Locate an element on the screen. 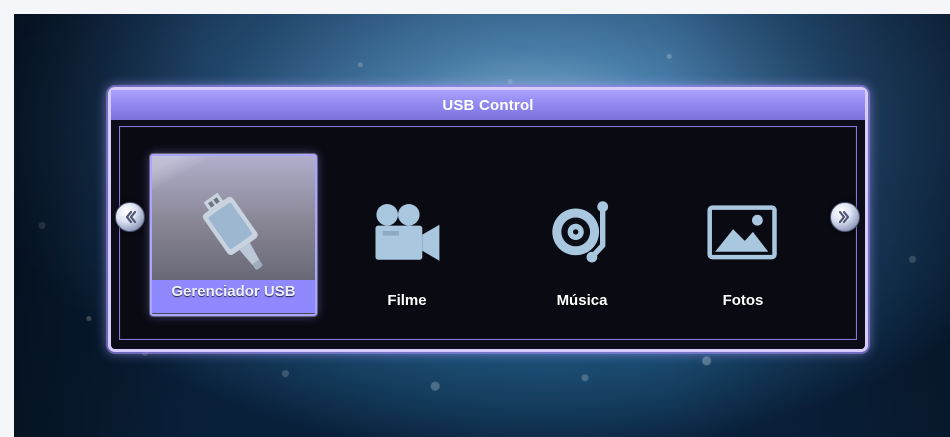 The width and height of the screenshot is (950, 437). previous-page-button is located at coordinates (130, 217).